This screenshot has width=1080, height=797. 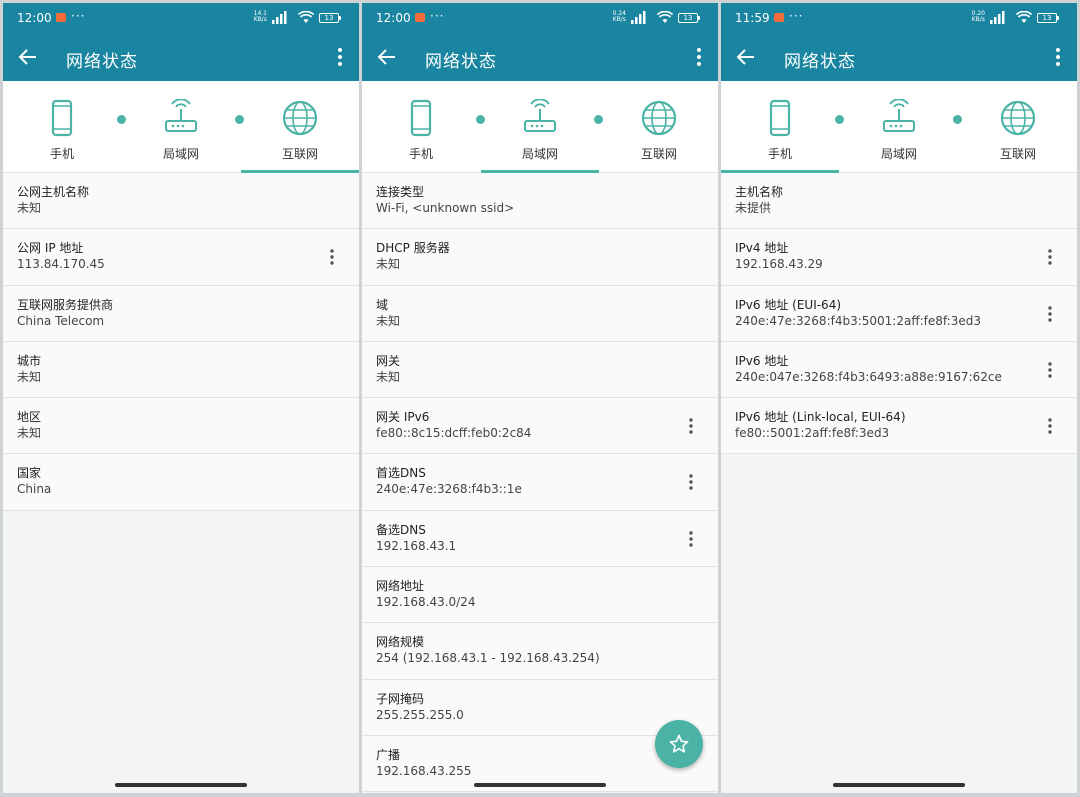 What do you see at coordinates (413, 248) in the screenshot?
I see `item-key: DHCP 服务器` at bounding box center [413, 248].